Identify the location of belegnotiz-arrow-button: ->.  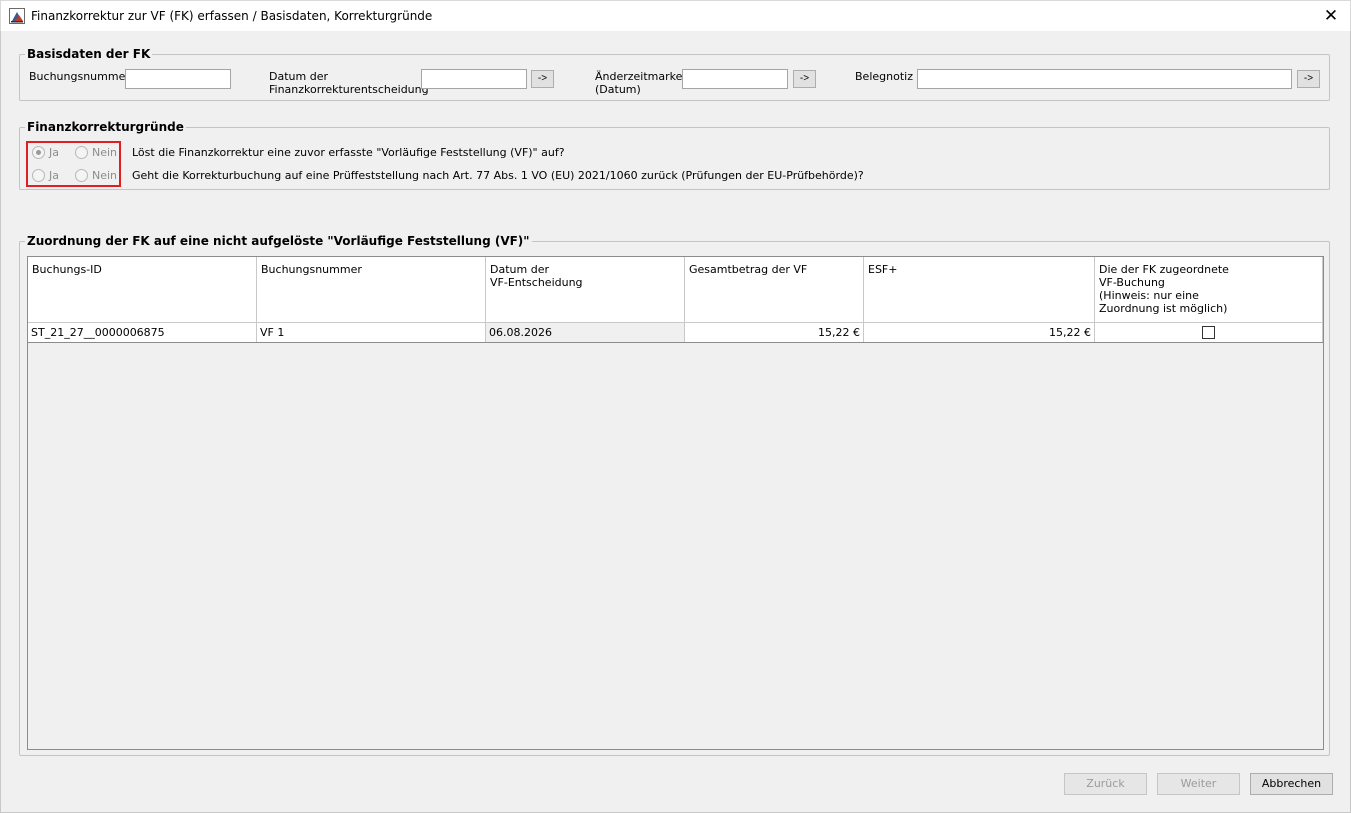
(1308, 79).